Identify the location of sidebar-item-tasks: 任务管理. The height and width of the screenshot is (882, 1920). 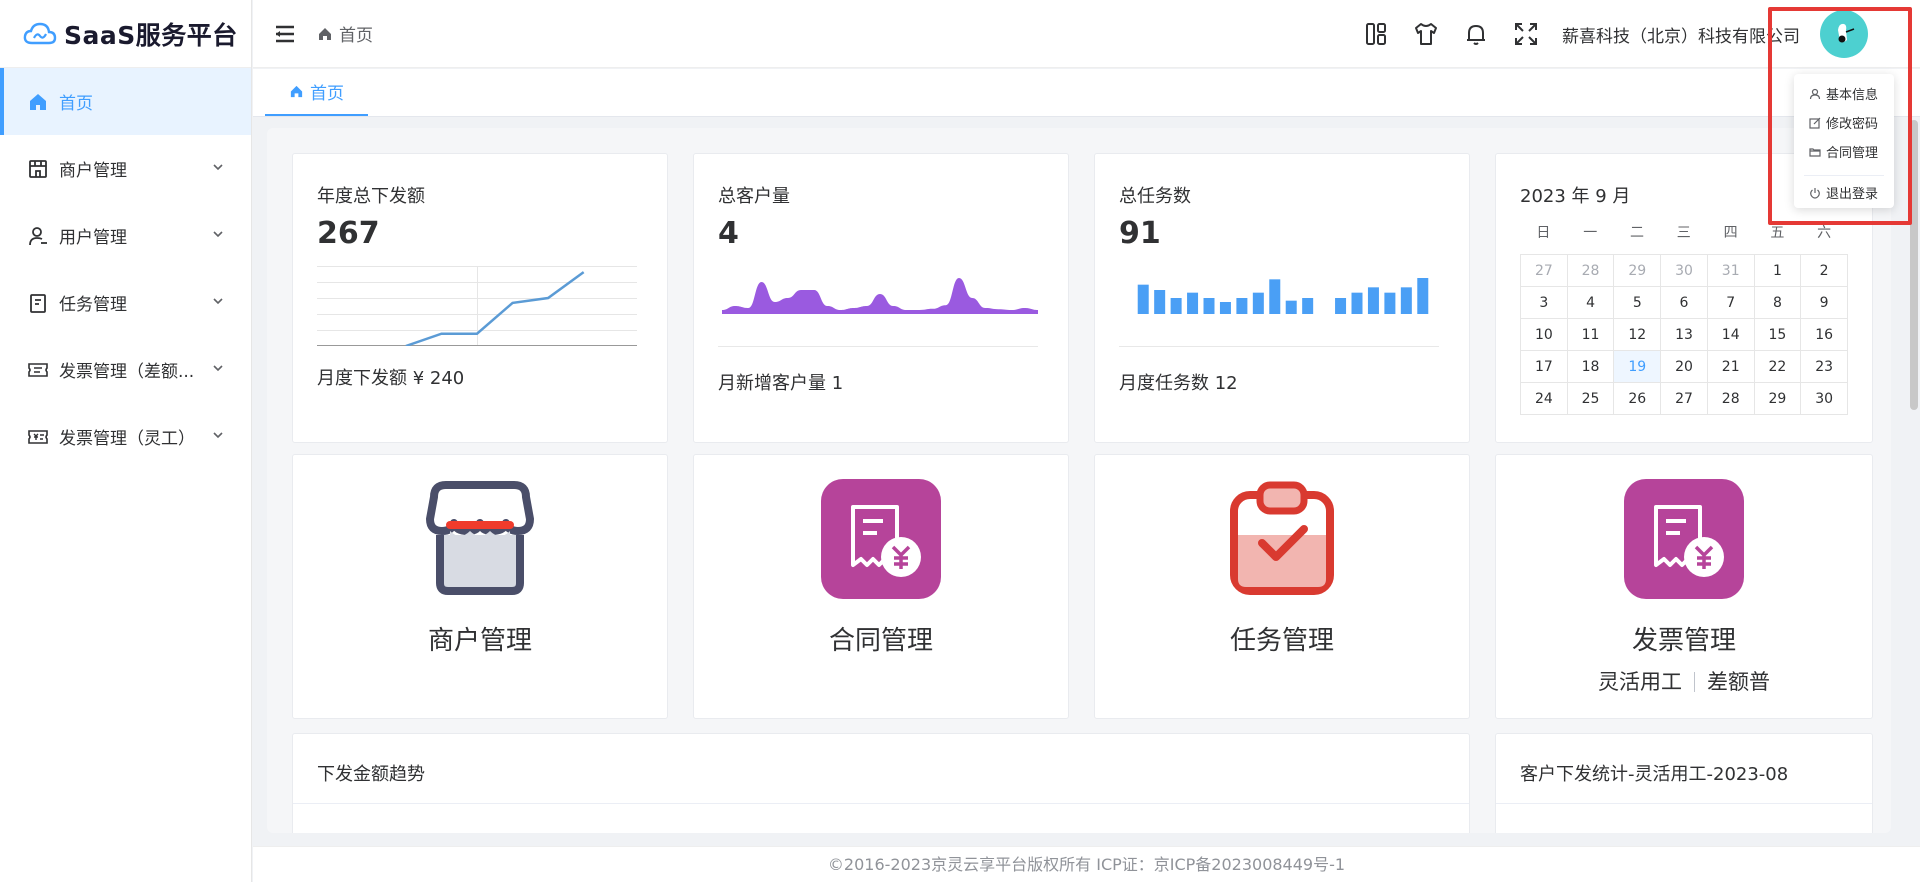
(125, 302).